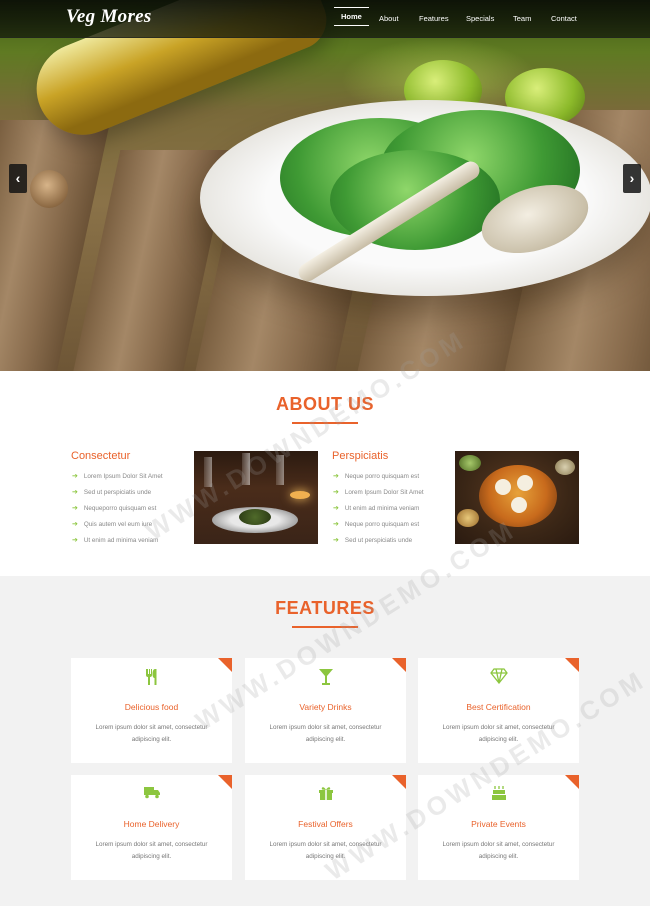 This screenshot has height=906, width=650. Describe the element at coordinates (114, 508) in the screenshot. I see `list-item: ➔ Nequeporro quisquam est` at that location.